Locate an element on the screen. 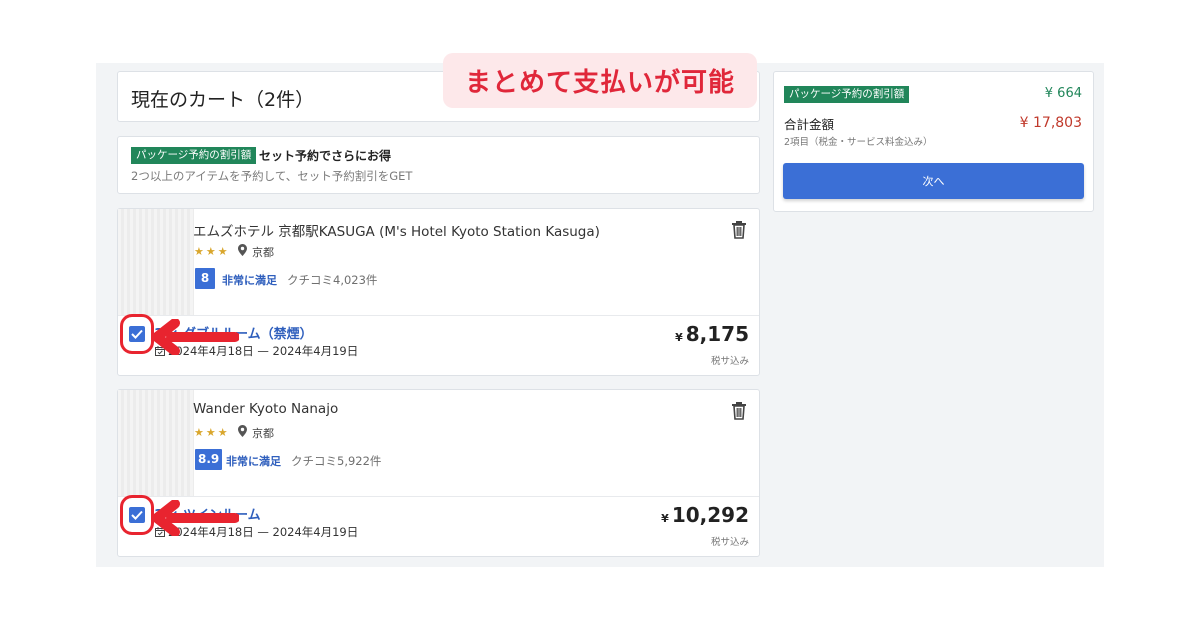  total-amount: ¥ 17,803 is located at coordinates (1050, 123).